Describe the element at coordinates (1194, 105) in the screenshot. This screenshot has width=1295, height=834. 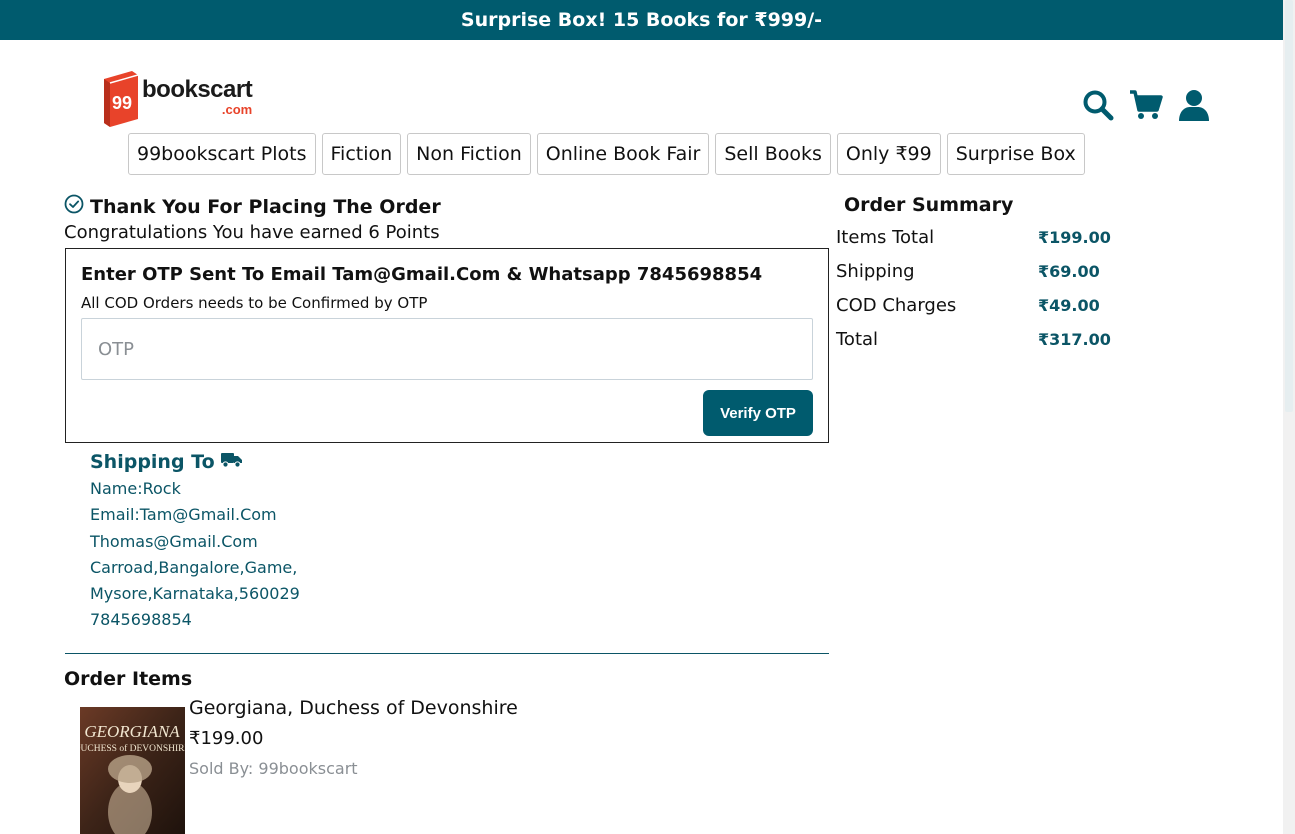
I see `user-icon` at that location.